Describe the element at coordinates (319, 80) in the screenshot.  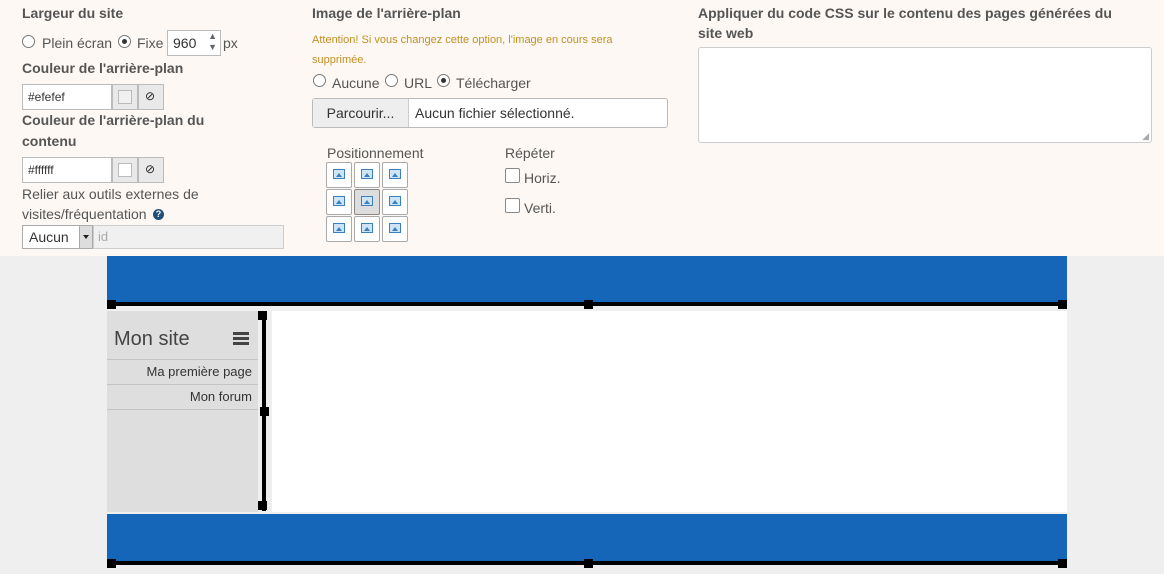
I see `bg-none-radio` at that location.